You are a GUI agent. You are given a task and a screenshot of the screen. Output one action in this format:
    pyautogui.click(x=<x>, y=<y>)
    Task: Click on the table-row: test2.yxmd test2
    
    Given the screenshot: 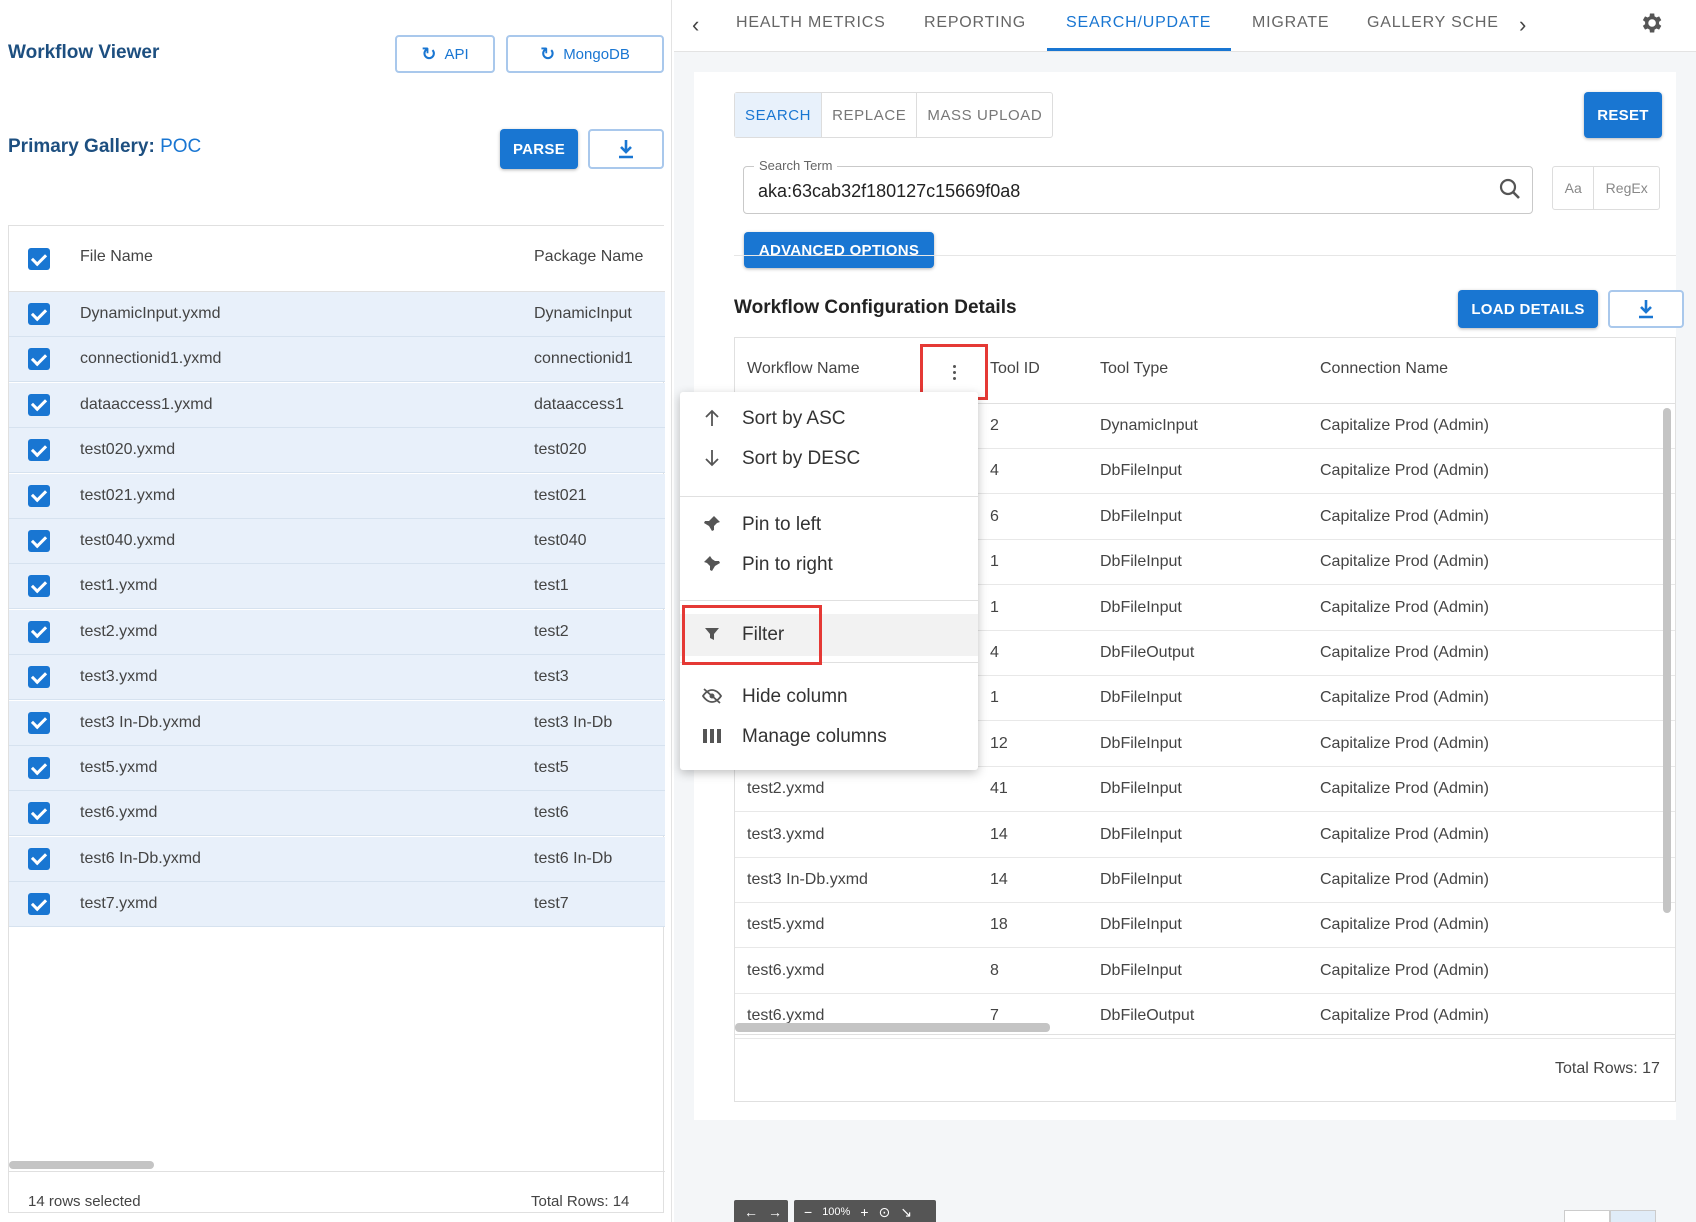 What is the action you would take?
    pyautogui.click(x=337, y=632)
    